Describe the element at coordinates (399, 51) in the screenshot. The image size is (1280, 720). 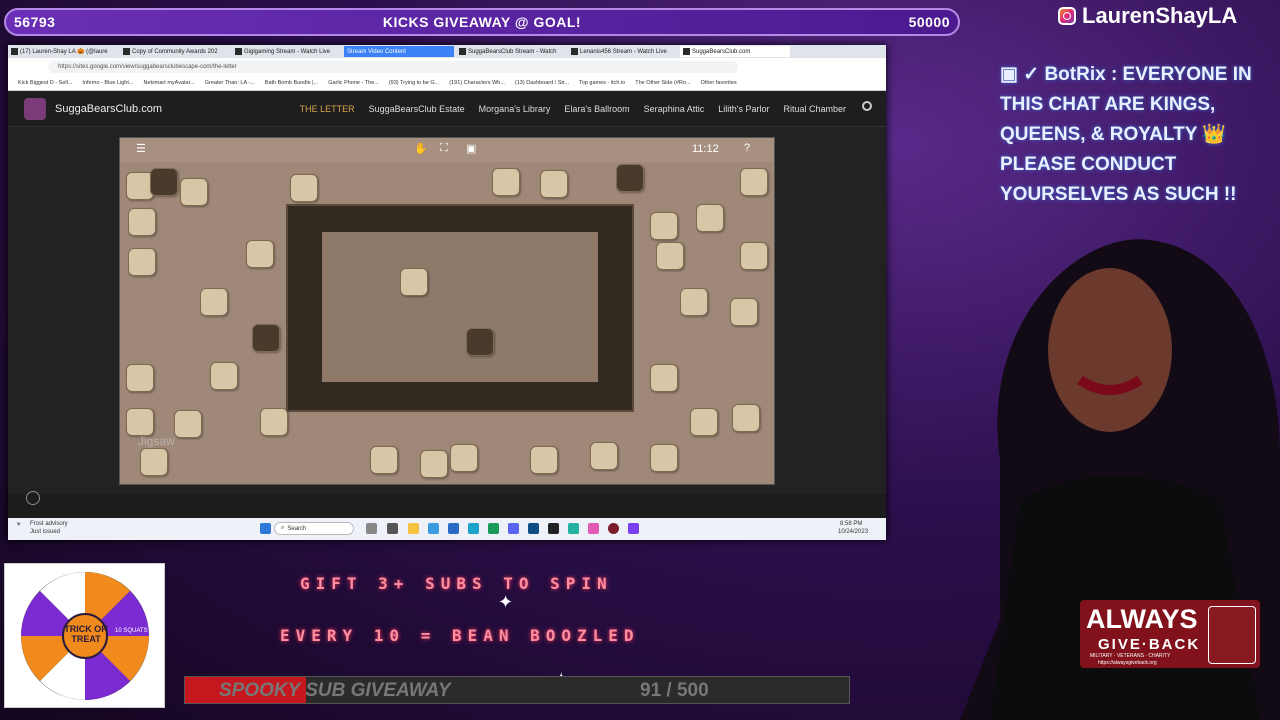
I see `browser-tab: Stream Video Content` at that location.